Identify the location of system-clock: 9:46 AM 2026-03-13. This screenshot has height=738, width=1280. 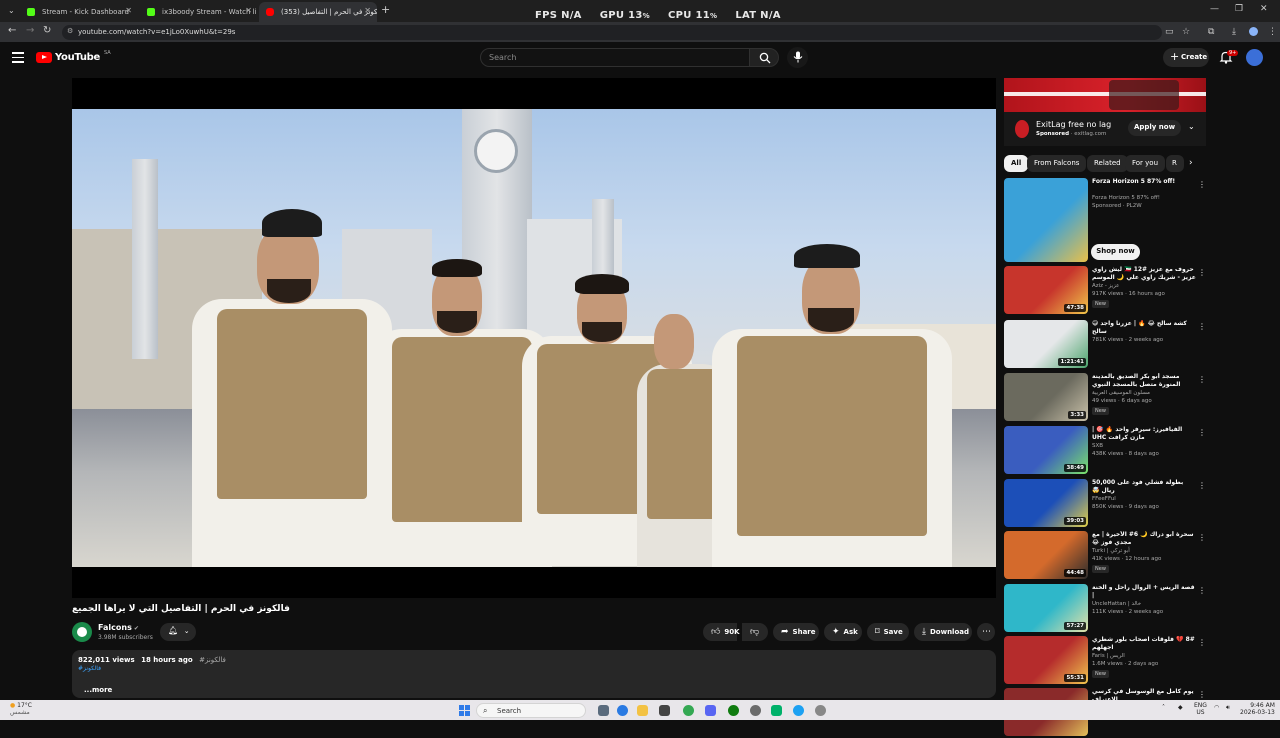
(1257, 709).